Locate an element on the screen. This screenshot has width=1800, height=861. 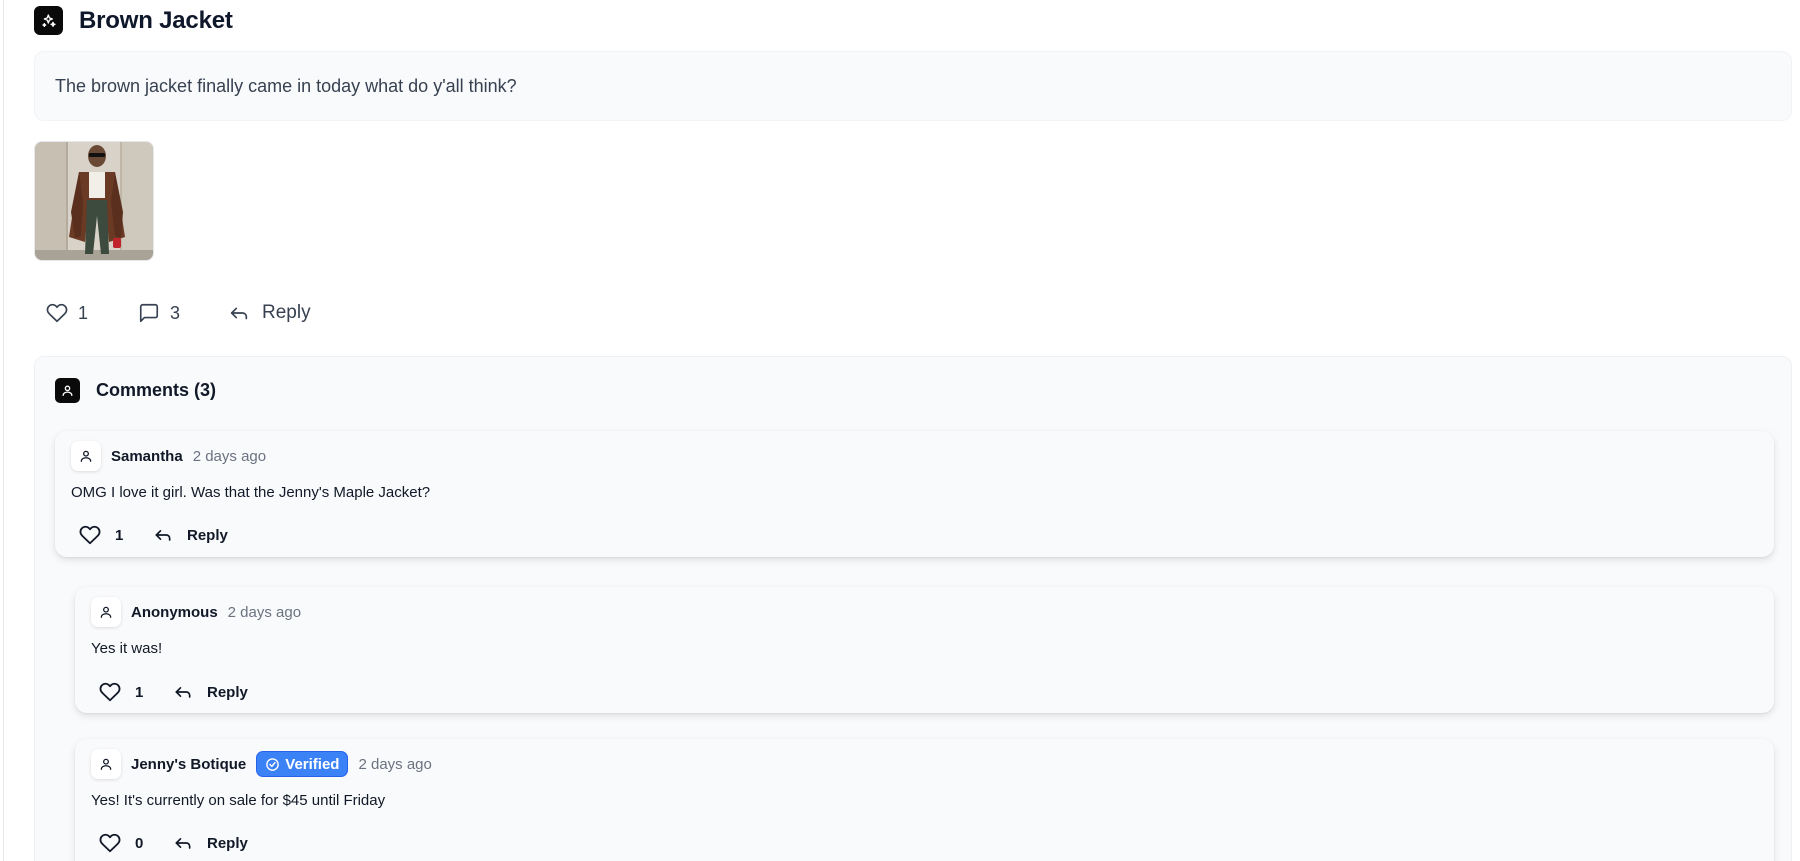
post-actions: 1 3 Reply is located at coordinates (178, 313).